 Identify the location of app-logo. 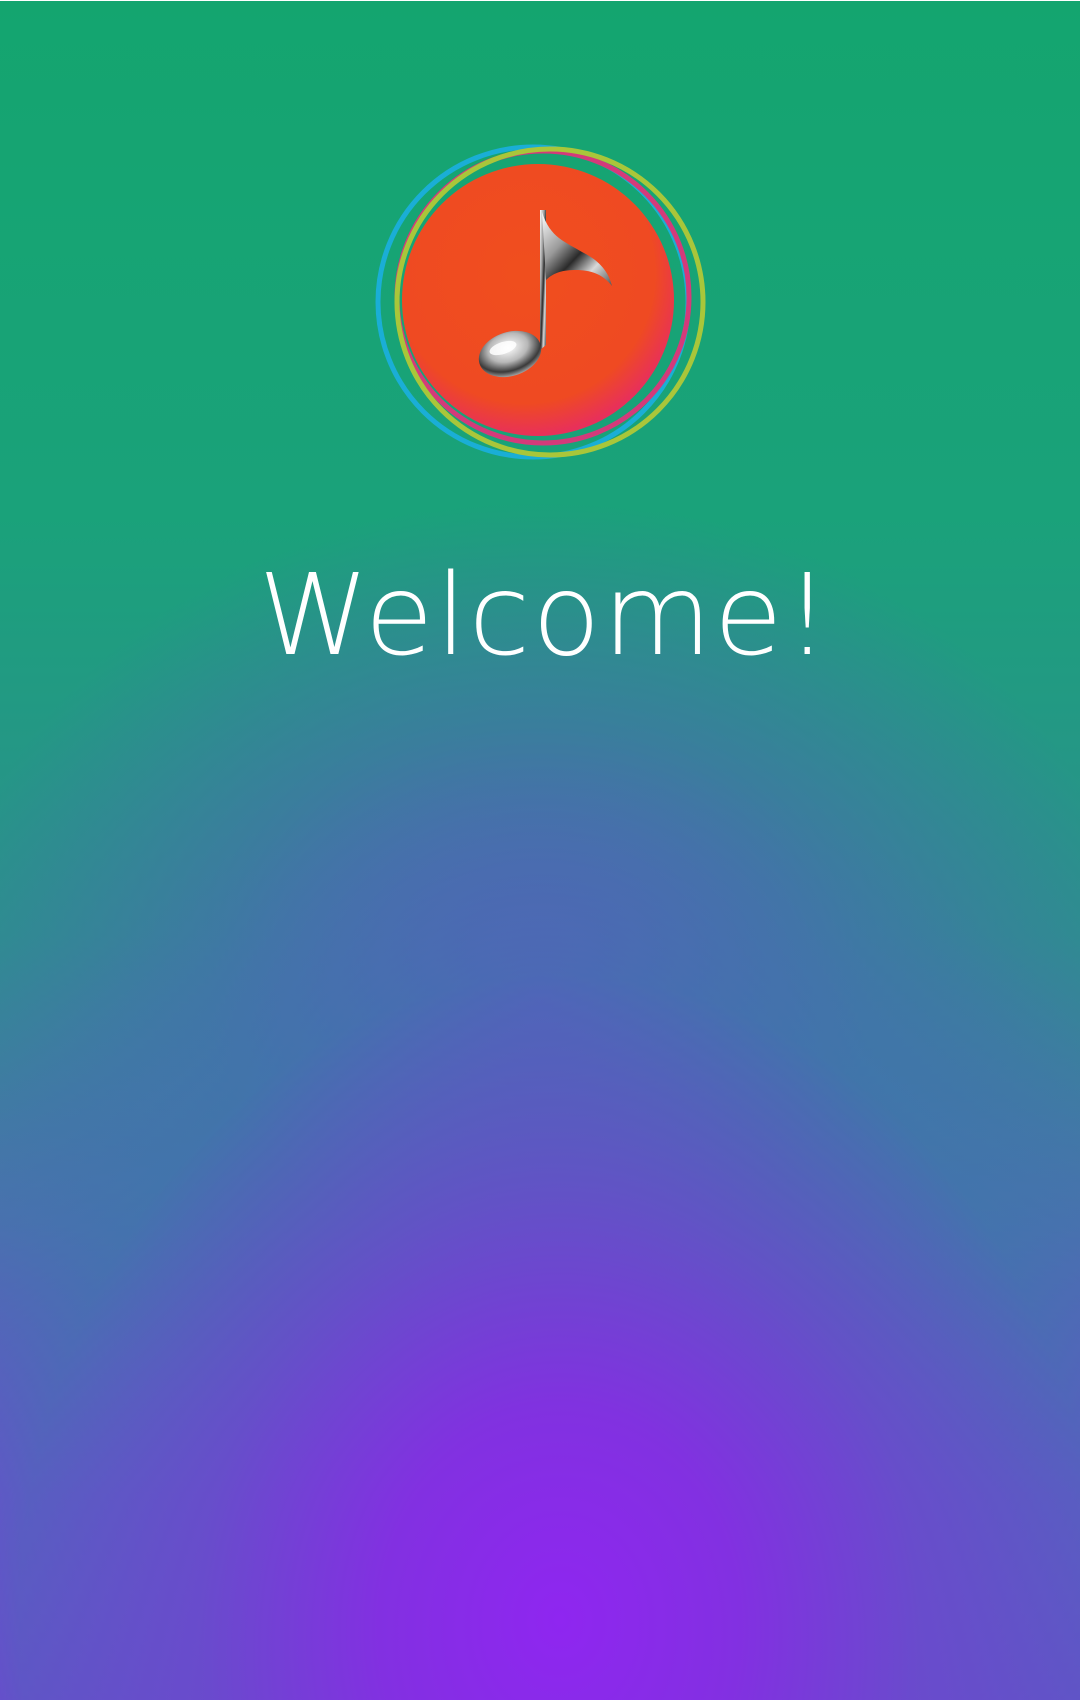
(545, 315).